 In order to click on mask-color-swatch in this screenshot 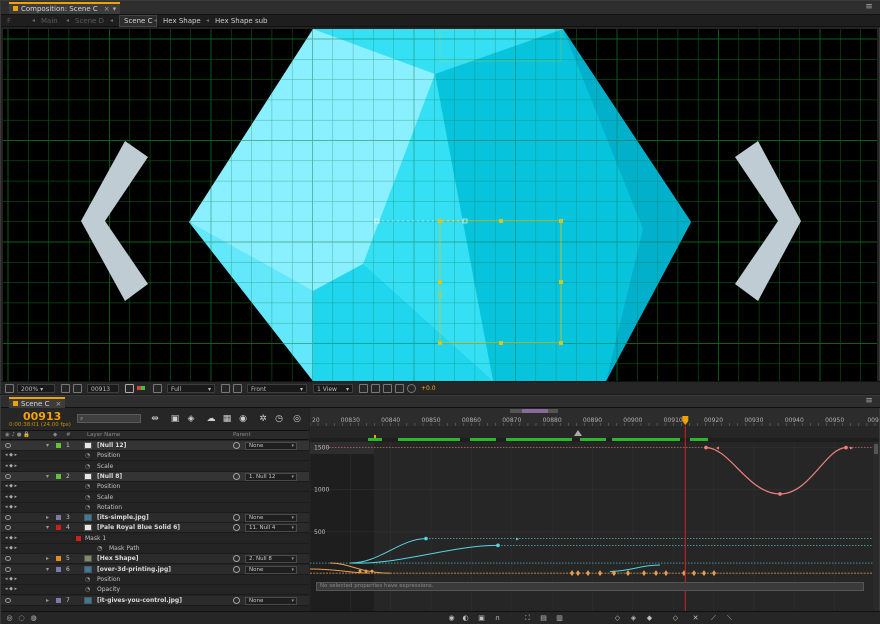, I will do `click(78, 538)`.